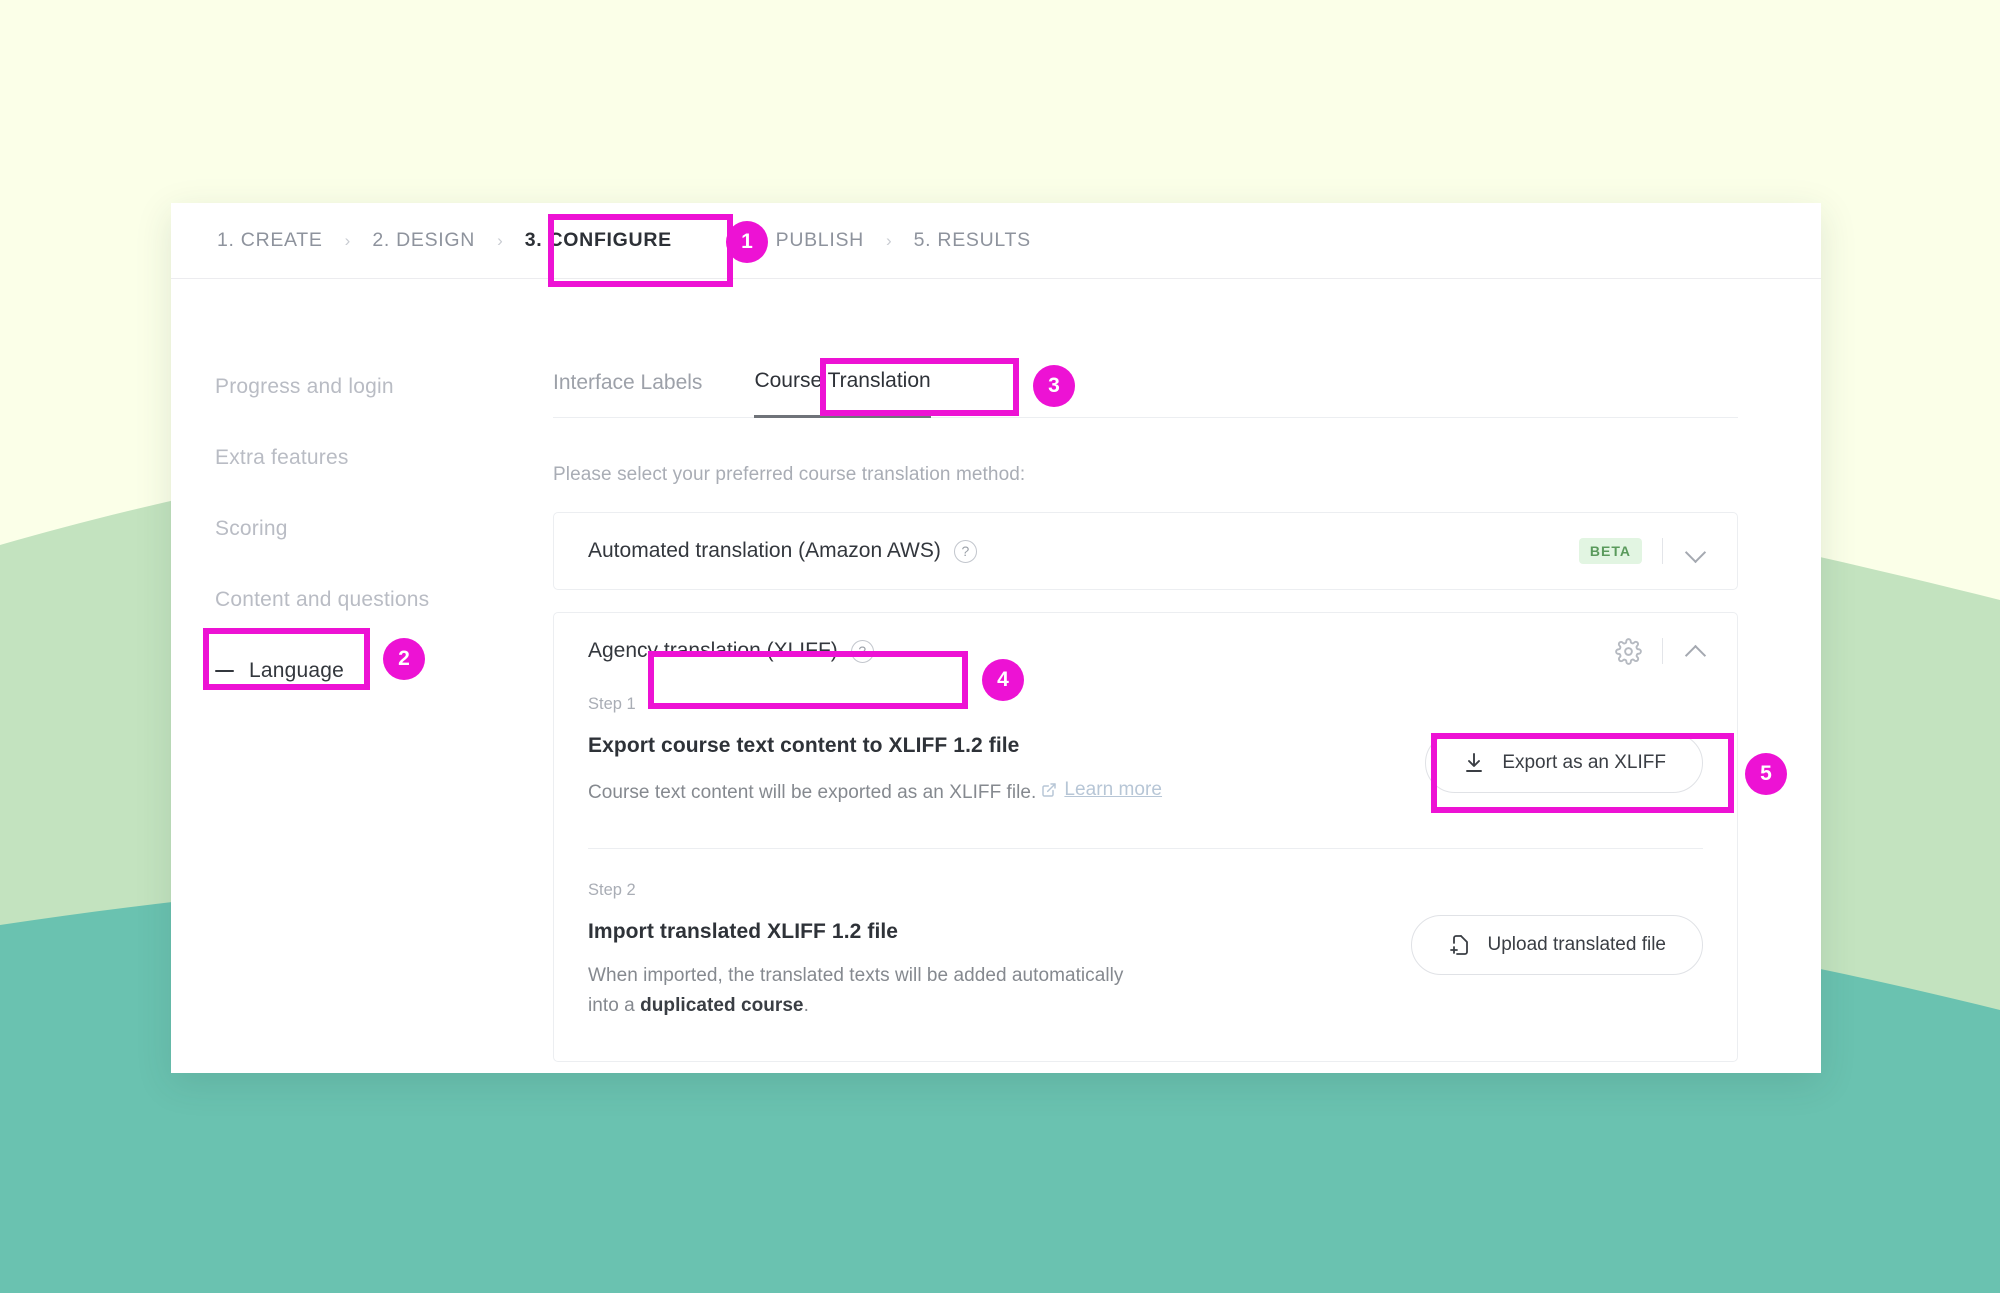 The height and width of the screenshot is (1293, 2000). What do you see at coordinates (384, 387) in the screenshot?
I see `sidebar-item-progress-and-login: Progress and login` at bounding box center [384, 387].